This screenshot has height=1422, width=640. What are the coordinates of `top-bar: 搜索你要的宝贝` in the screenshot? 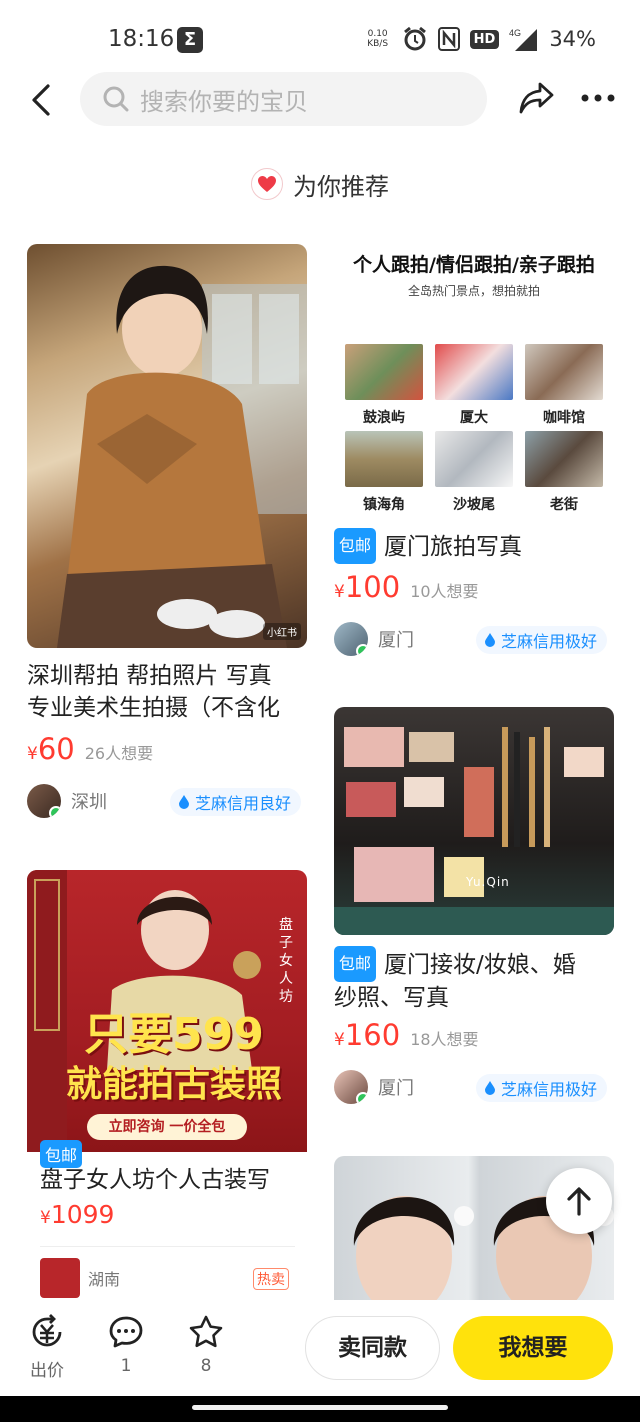 It's located at (320, 100).